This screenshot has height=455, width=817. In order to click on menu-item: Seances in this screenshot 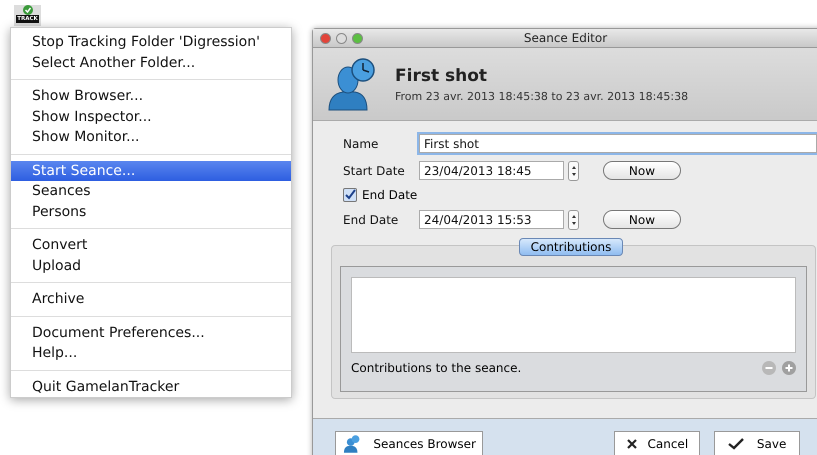, I will do `click(151, 191)`.